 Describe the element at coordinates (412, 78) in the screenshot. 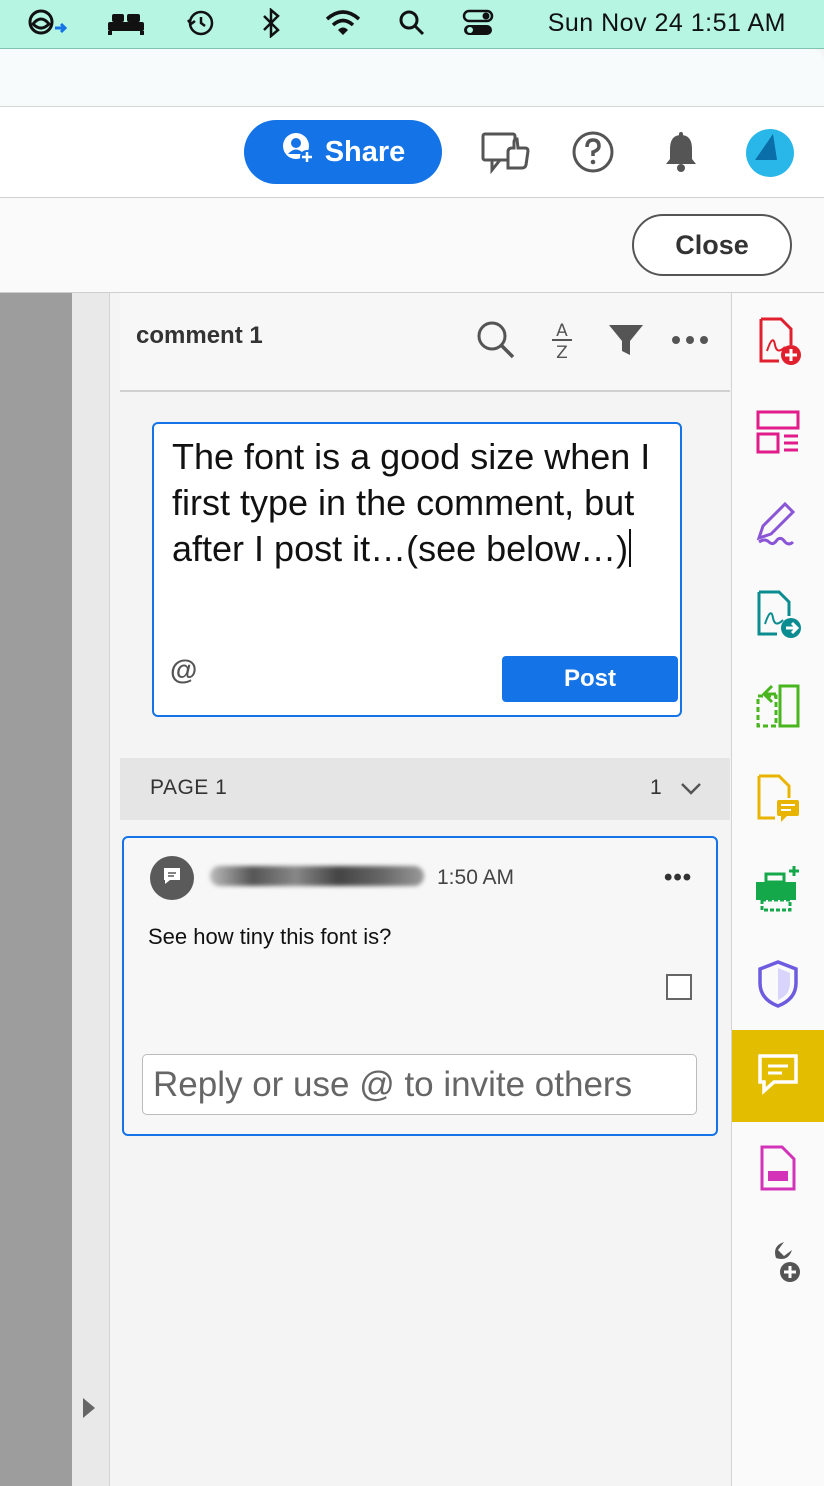

I see `tab-strip` at that location.